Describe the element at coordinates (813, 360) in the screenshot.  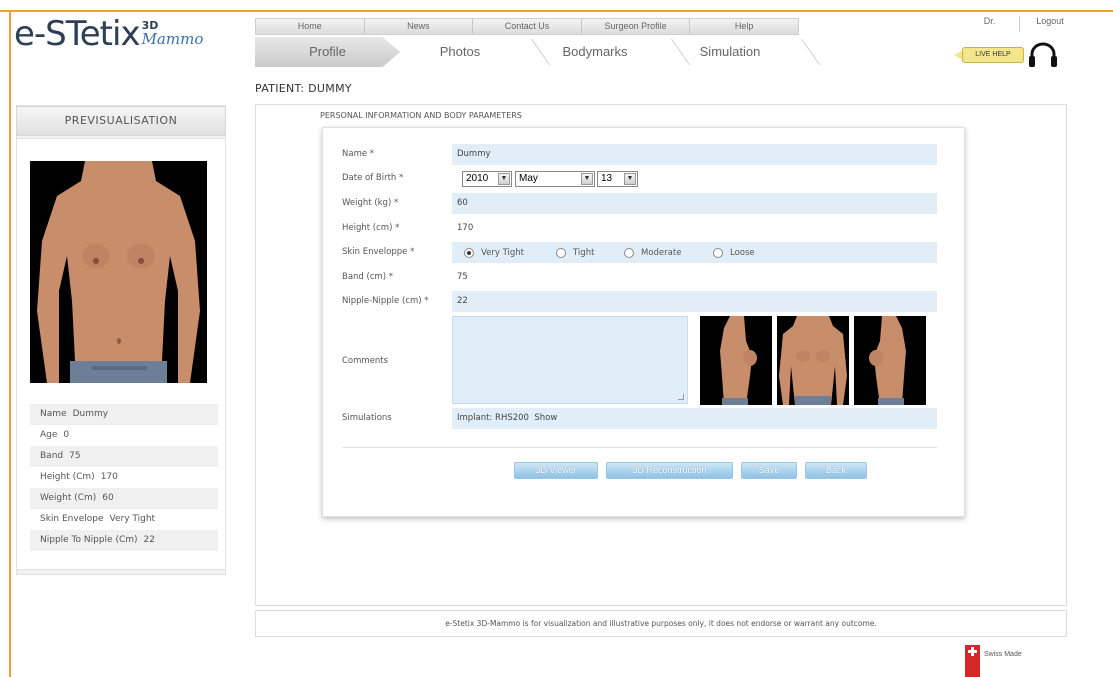
I see `patient-front-photo-thumb` at that location.